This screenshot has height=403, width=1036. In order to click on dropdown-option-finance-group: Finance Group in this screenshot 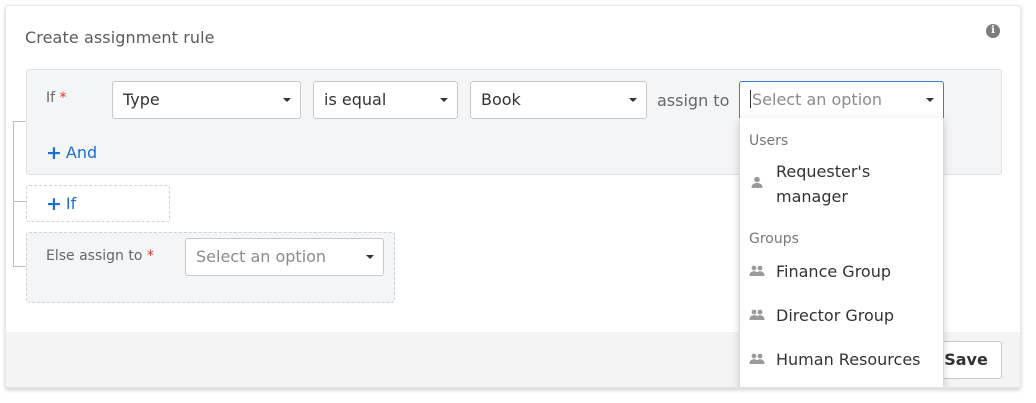, I will do `click(844, 271)`.